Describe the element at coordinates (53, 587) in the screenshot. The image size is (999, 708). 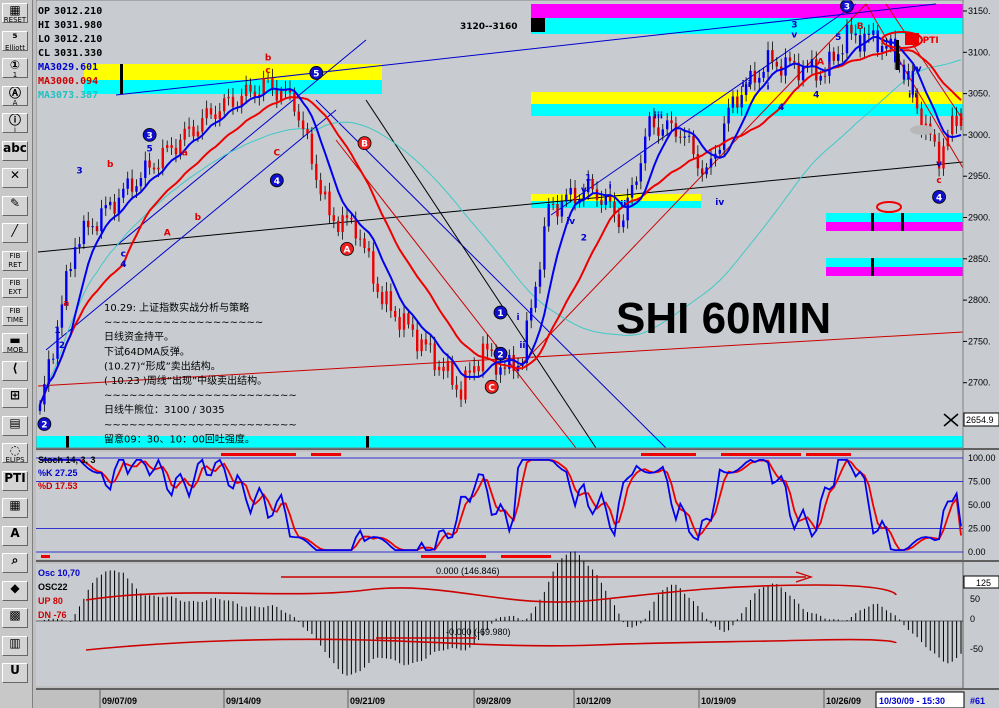
I see `osc-sublabel: OSC22` at that location.